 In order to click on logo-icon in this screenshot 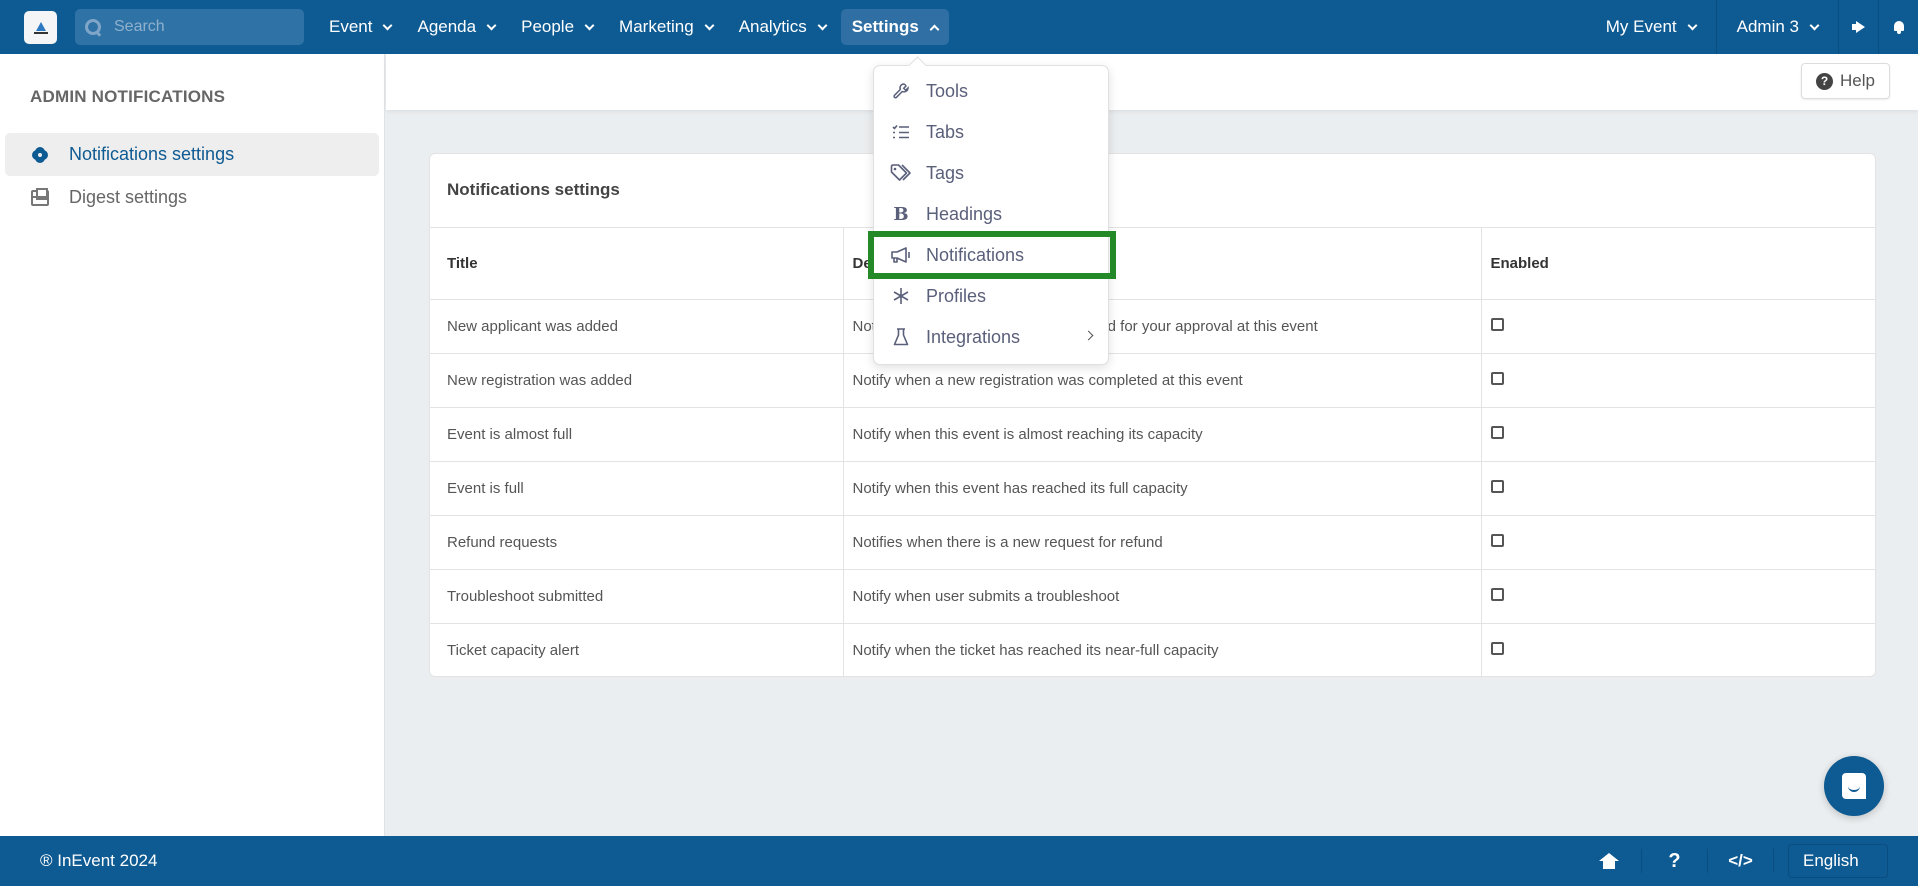, I will do `click(40, 27)`.